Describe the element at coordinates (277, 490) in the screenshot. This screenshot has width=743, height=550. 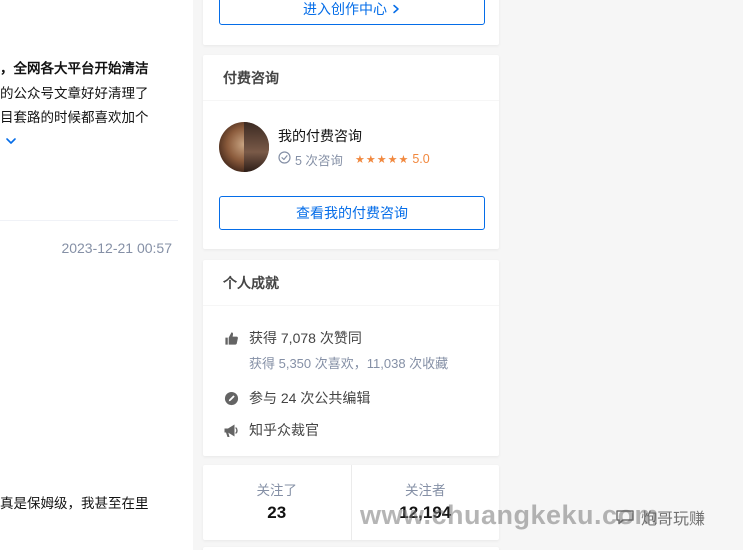
I see `following-label: 关注了` at that location.